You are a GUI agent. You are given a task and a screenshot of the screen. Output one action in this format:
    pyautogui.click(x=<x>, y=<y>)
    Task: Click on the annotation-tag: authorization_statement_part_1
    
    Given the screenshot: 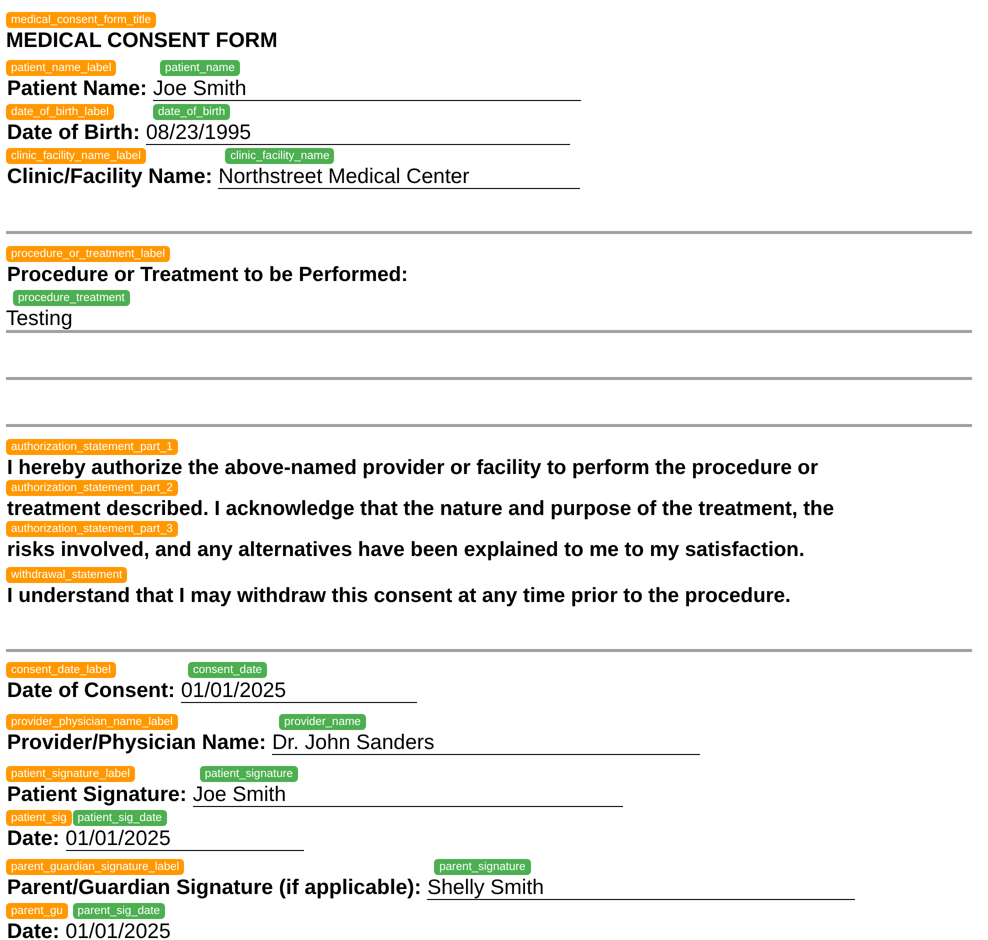 What is the action you would take?
    pyautogui.click(x=92, y=447)
    